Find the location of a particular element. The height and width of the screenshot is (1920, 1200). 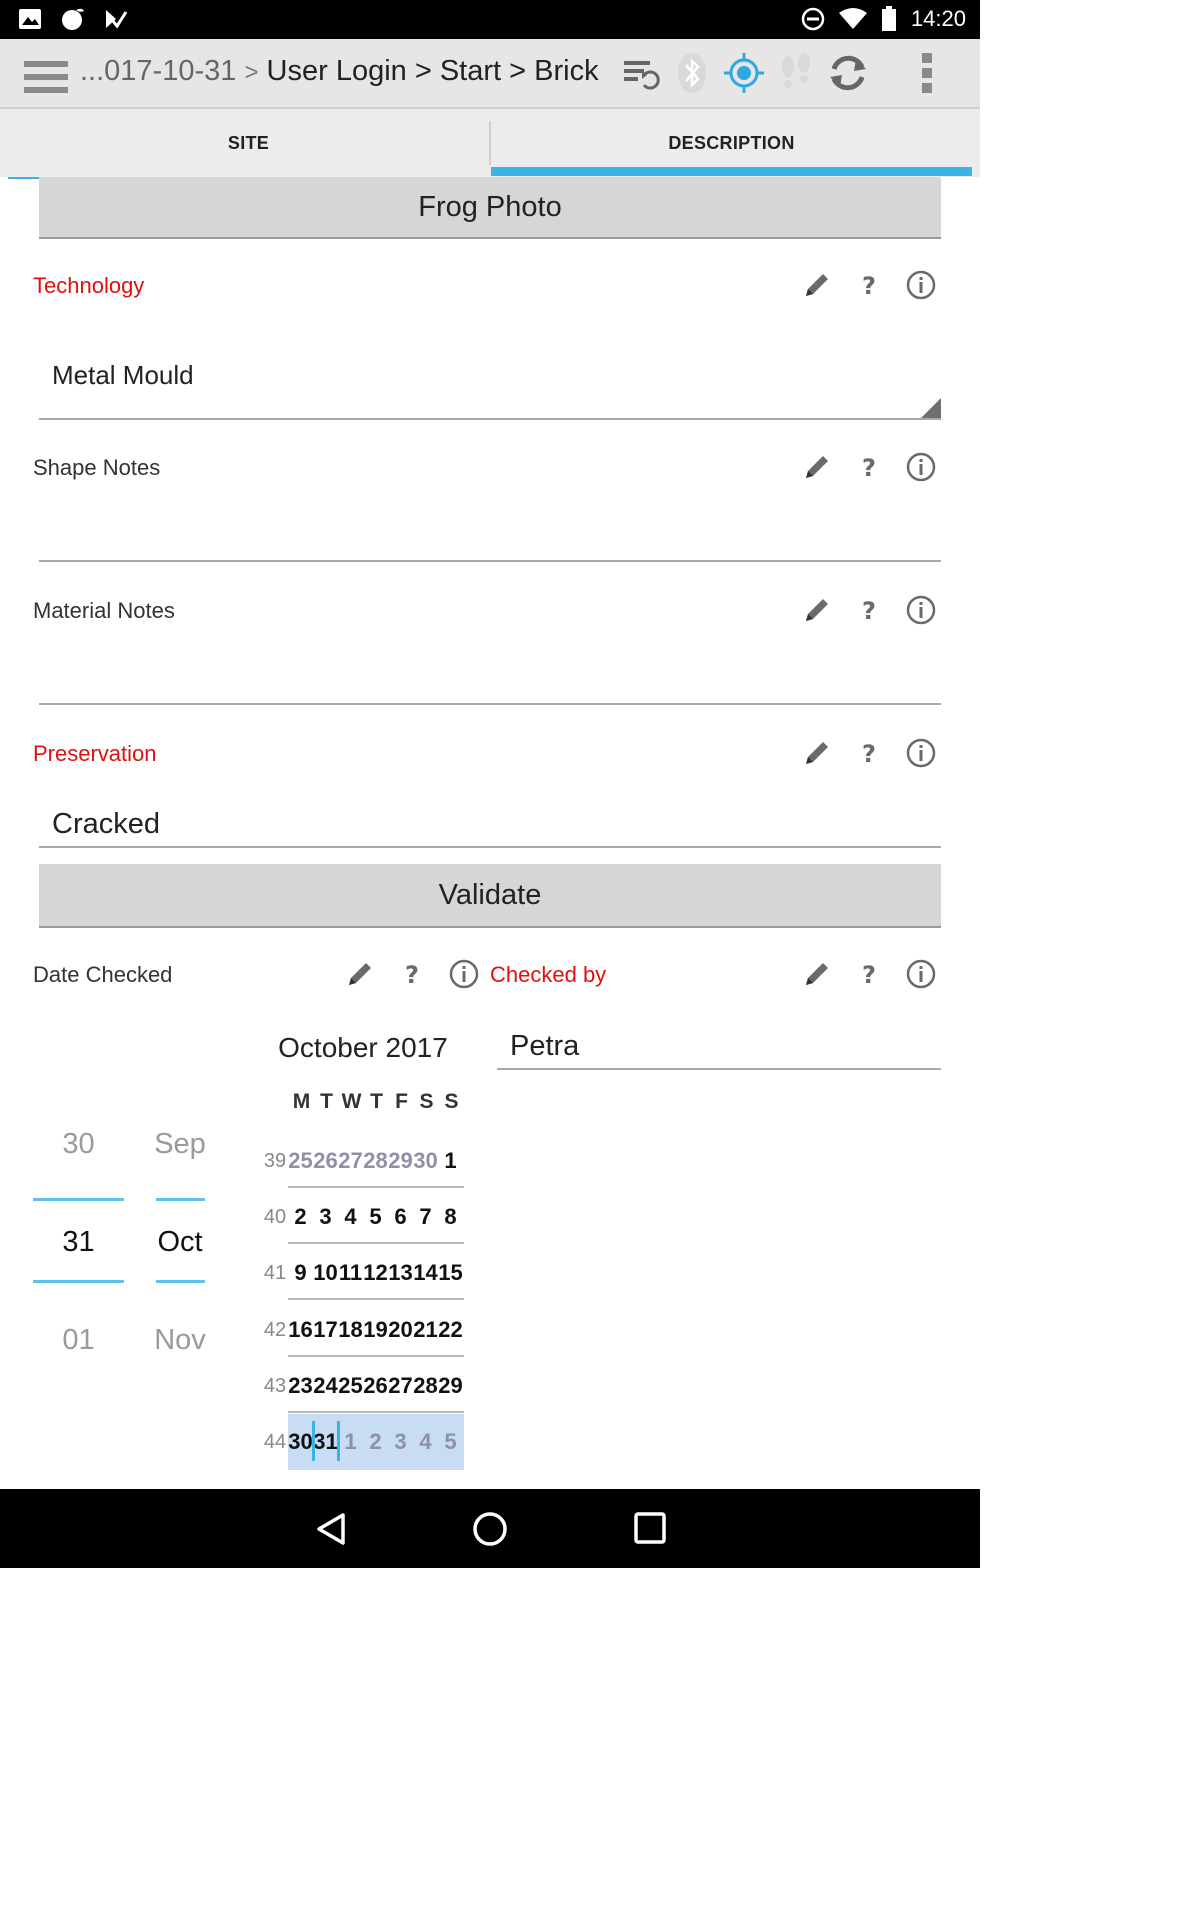

calendar-day: 17 is located at coordinates (325, 1330).